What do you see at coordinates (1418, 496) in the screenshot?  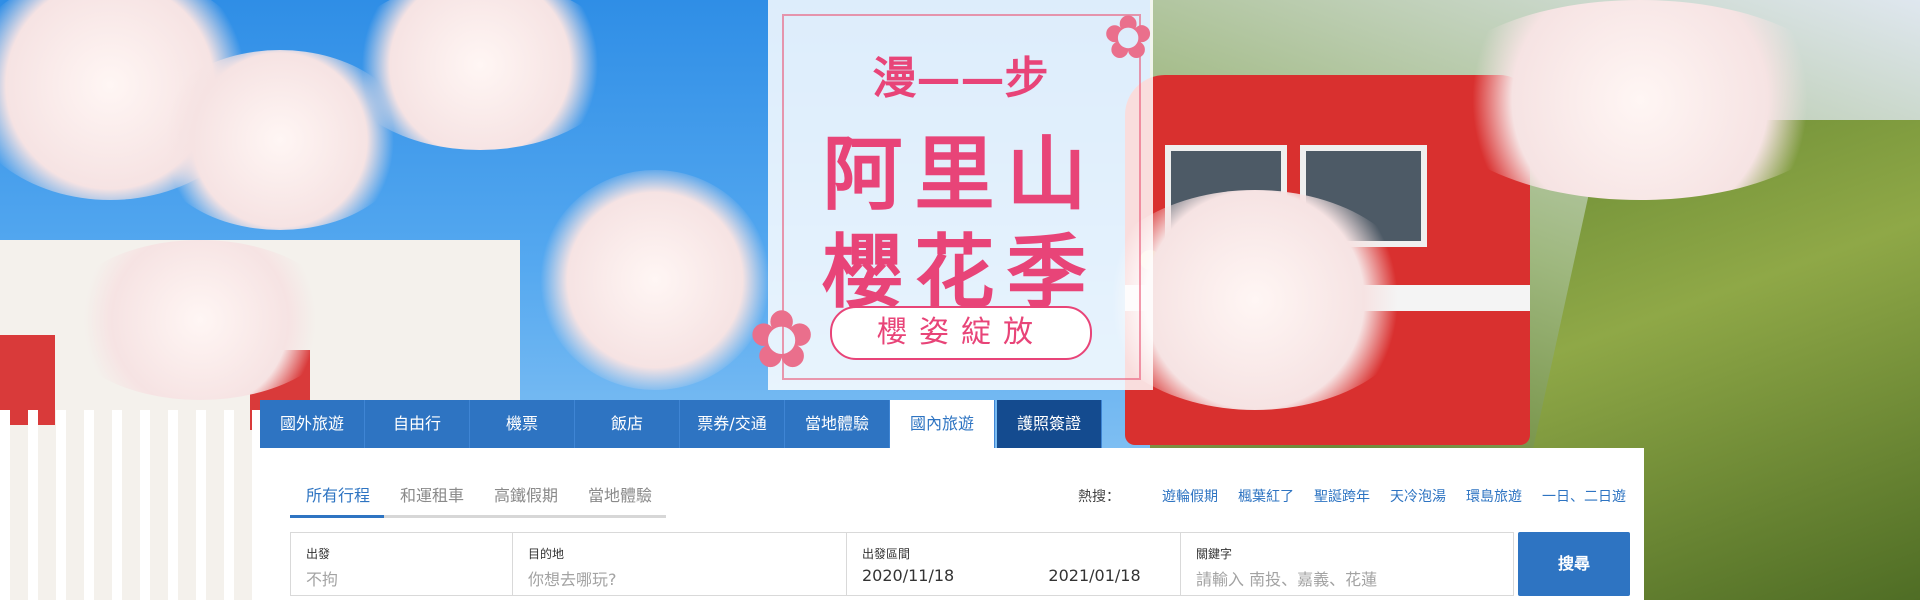 I see `hot-search-link: 天冷泡湯` at bounding box center [1418, 496].